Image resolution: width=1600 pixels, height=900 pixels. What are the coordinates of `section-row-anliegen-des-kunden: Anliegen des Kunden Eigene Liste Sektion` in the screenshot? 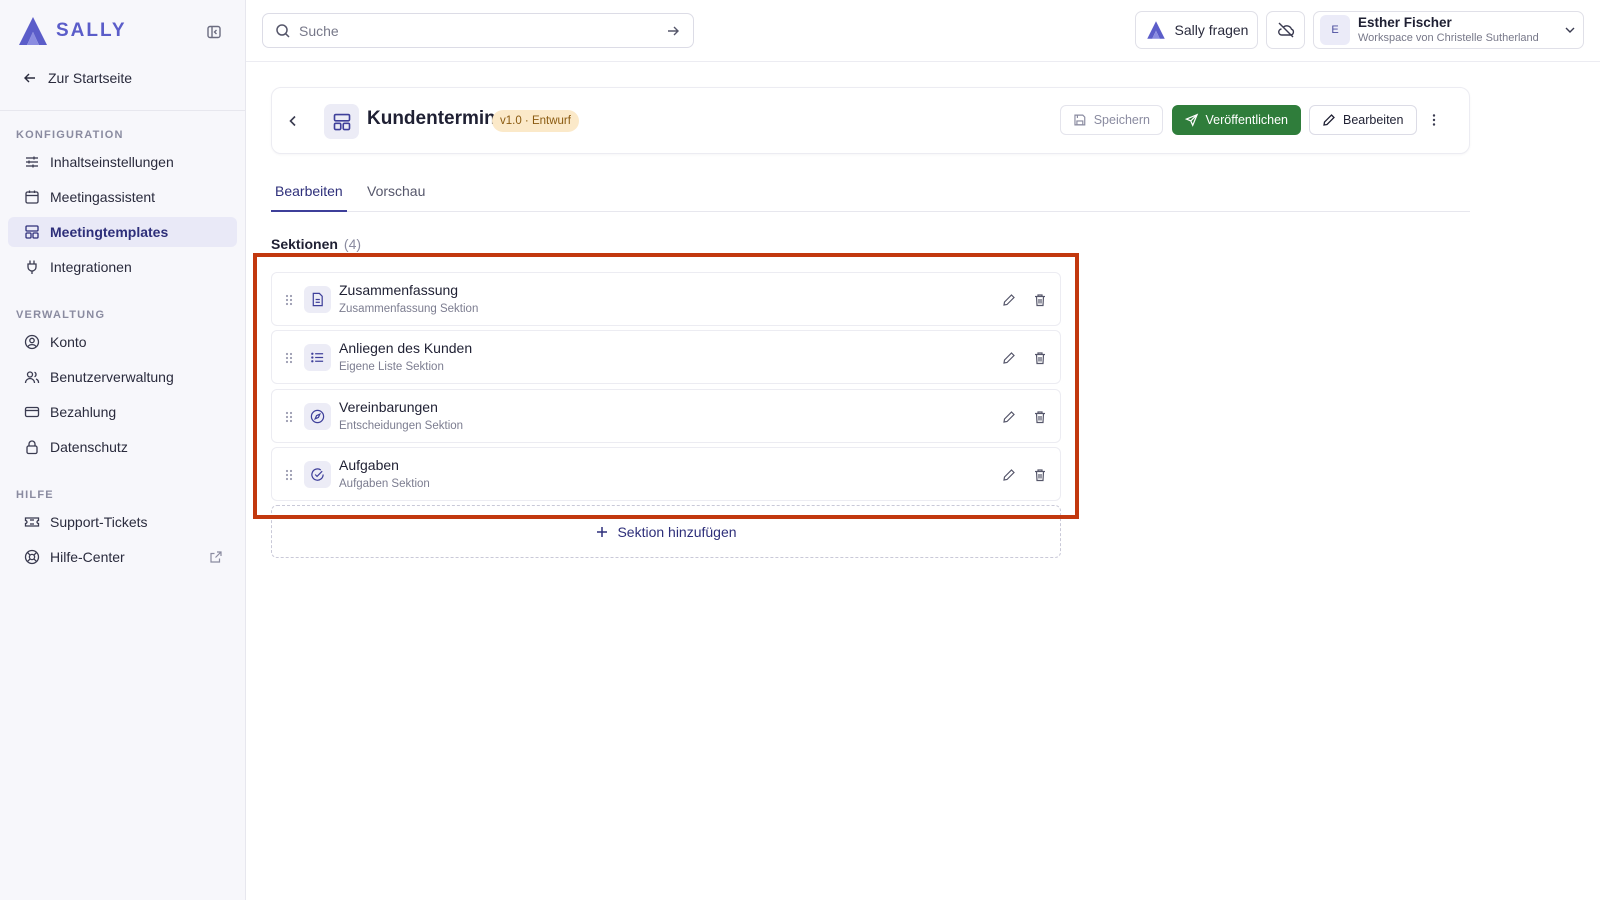 It's located at (666, 357).